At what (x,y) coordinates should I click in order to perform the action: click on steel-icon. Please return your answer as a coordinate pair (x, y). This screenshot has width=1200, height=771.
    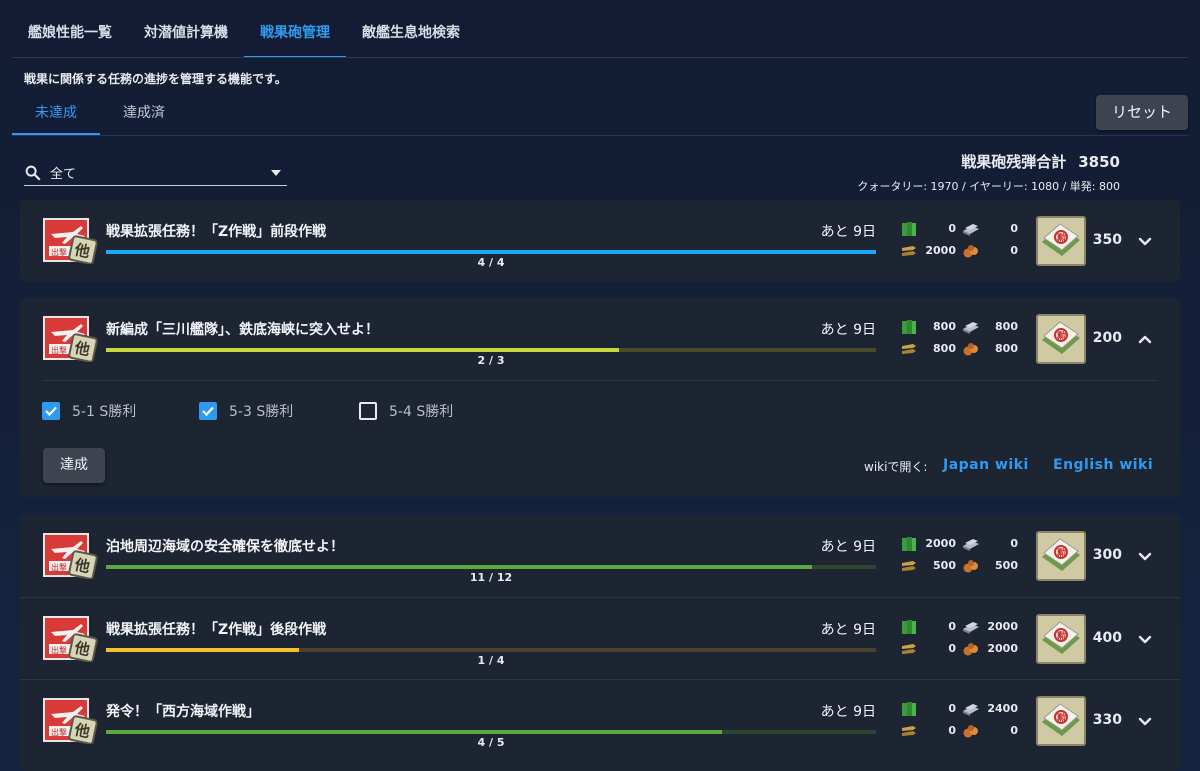
    Looking at the image, I should click on (971, 710).